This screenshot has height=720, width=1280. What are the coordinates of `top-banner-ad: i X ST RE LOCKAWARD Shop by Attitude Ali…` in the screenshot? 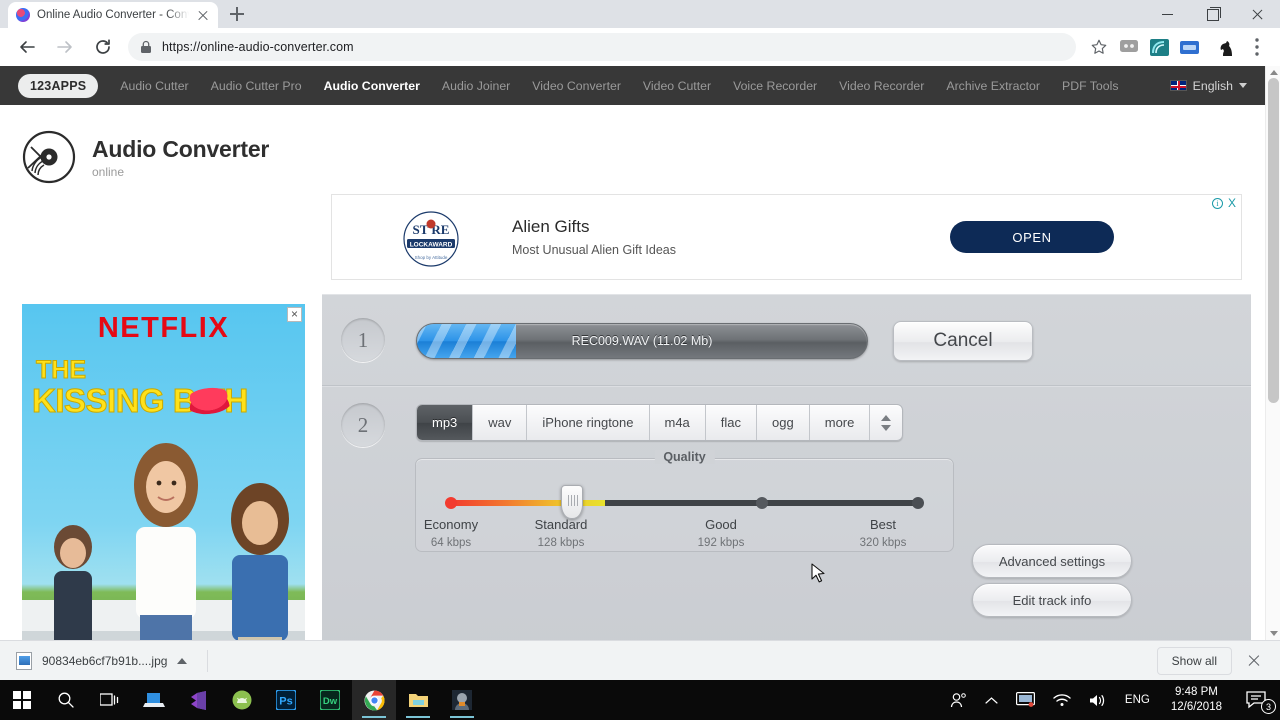 It's located at (786, 237).